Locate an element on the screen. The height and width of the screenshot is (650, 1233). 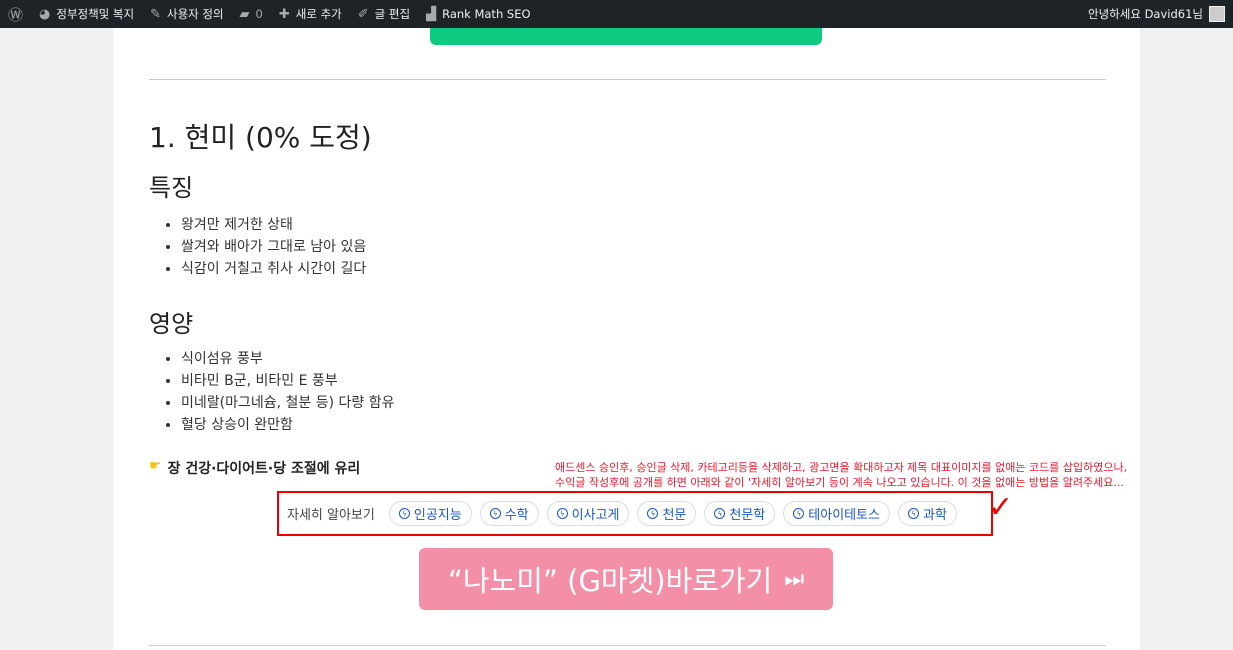
list-item: 쌀겨와 배아가 그대로 남아 있음 is located at coordinates (273, 247).